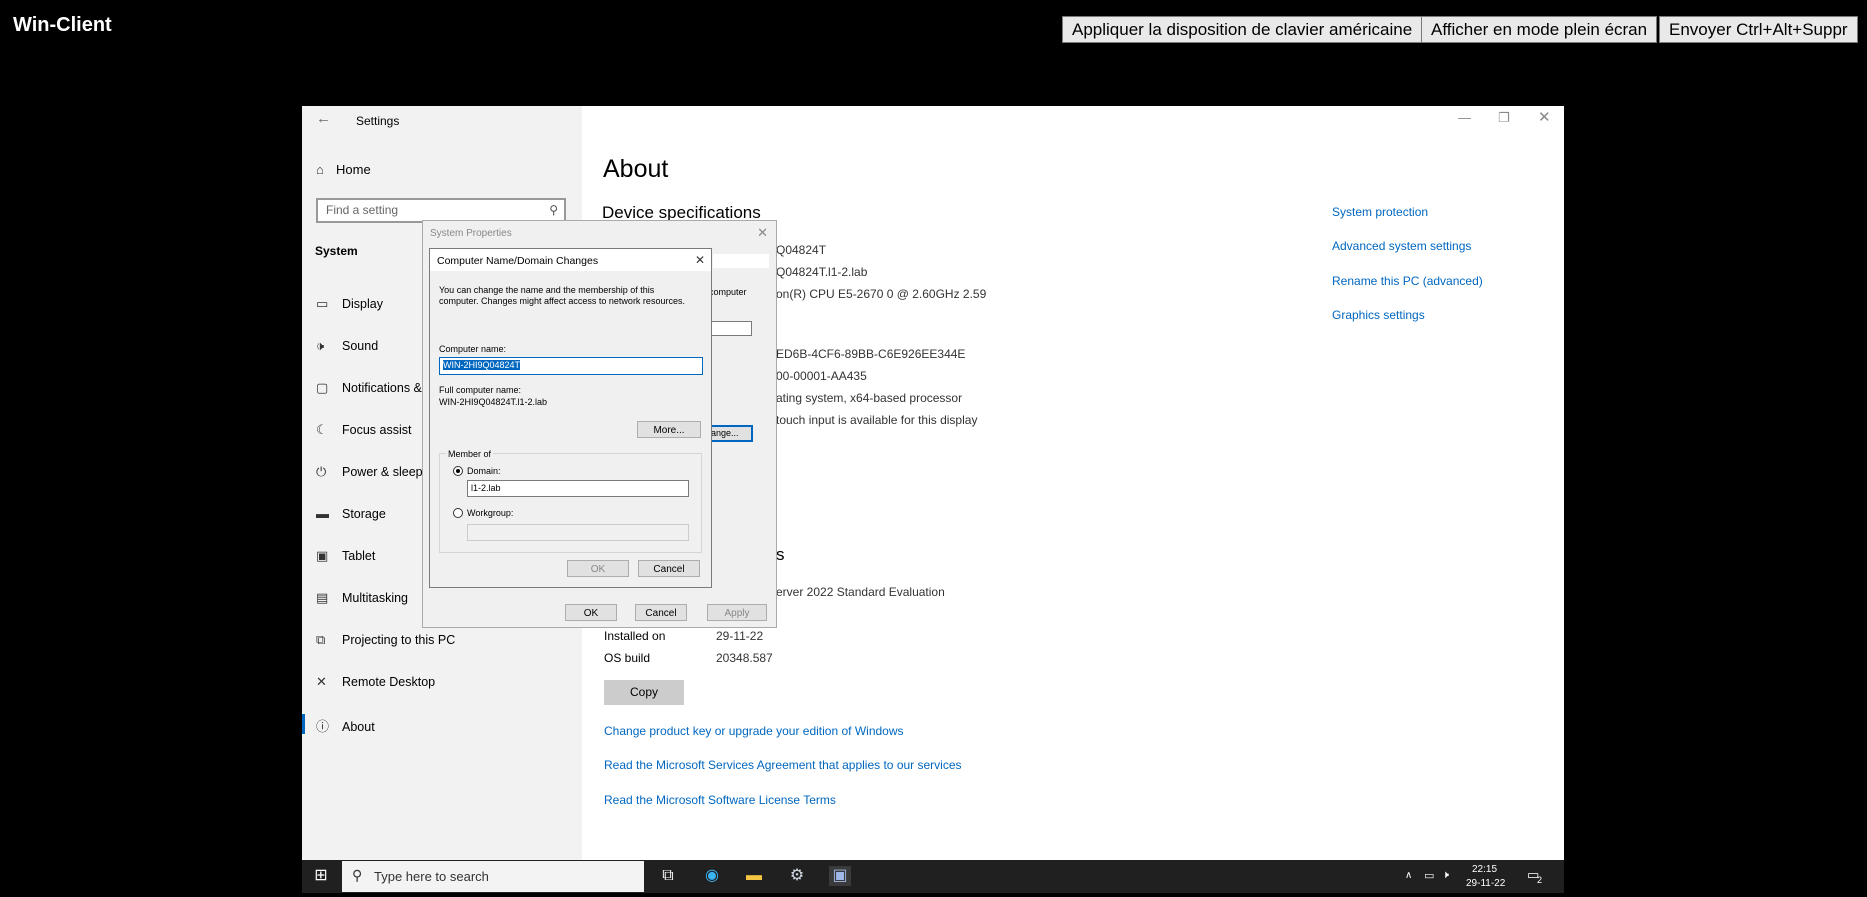 The height and width of the screenshot is (897, 1867). What do you see at coordinates (1380, 212) in the screenshot?
I see `system-protection-link: System protection` at bounding box center [1380, 212].